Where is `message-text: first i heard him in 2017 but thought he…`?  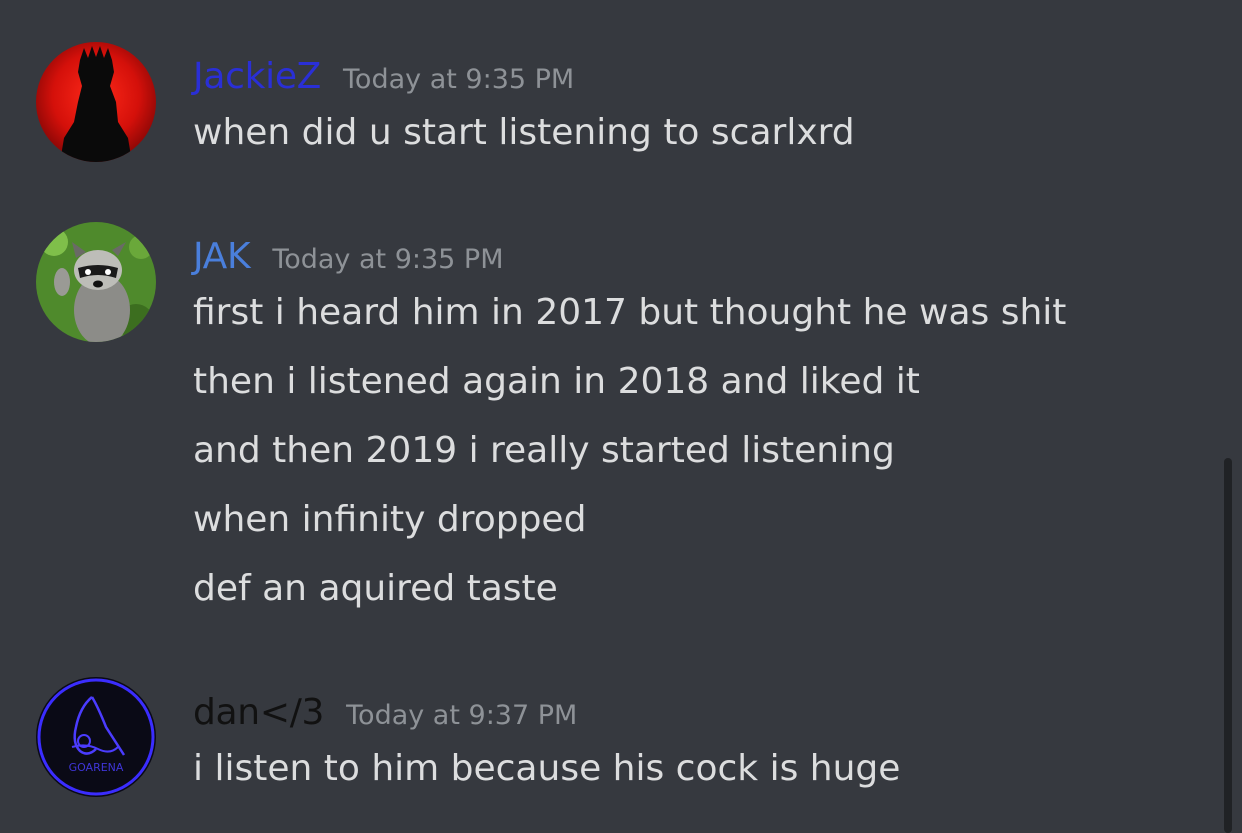
message-text: first i heard him in 2017 but thought he… is located at coordinates (630, 312).